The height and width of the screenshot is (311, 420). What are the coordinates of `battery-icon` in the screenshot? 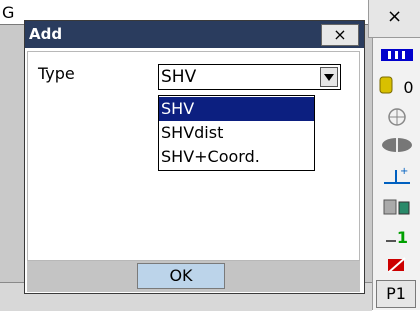 It's located at (396, 55).